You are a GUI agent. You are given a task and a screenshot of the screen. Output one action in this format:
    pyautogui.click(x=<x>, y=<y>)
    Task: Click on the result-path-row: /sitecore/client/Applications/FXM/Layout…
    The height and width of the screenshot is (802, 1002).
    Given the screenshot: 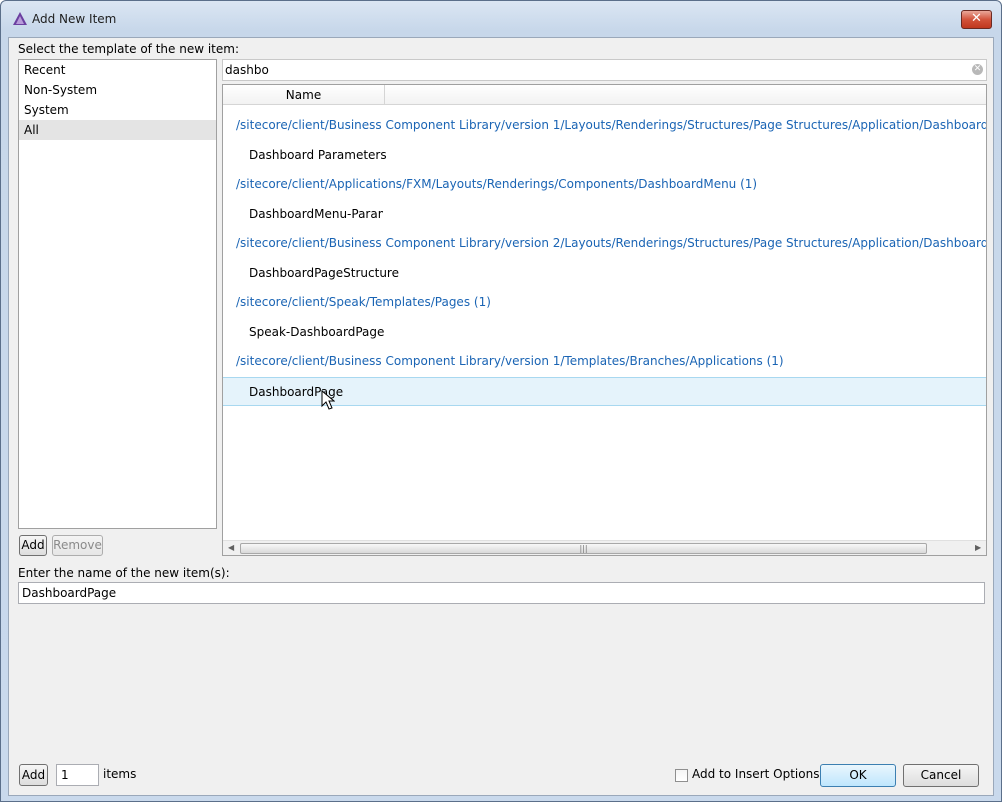 What is the action you would take?
    pyautogui.click(x=604, y=185)
    